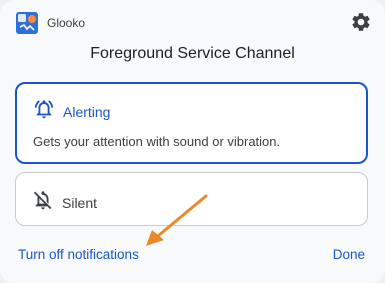 The height and width of the screenshot is (283, 385). I want to click on app-name: Glooko, so click(66, 23).